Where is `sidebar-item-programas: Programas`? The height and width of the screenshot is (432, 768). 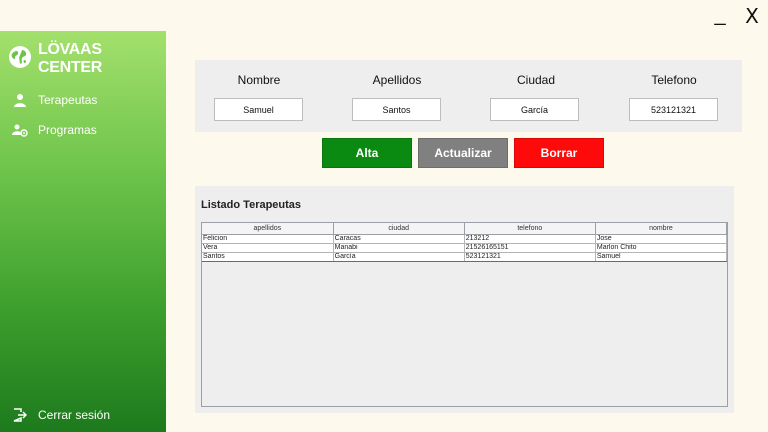 sidebar-item-programas: Programas is located at coordinates (54, 130).